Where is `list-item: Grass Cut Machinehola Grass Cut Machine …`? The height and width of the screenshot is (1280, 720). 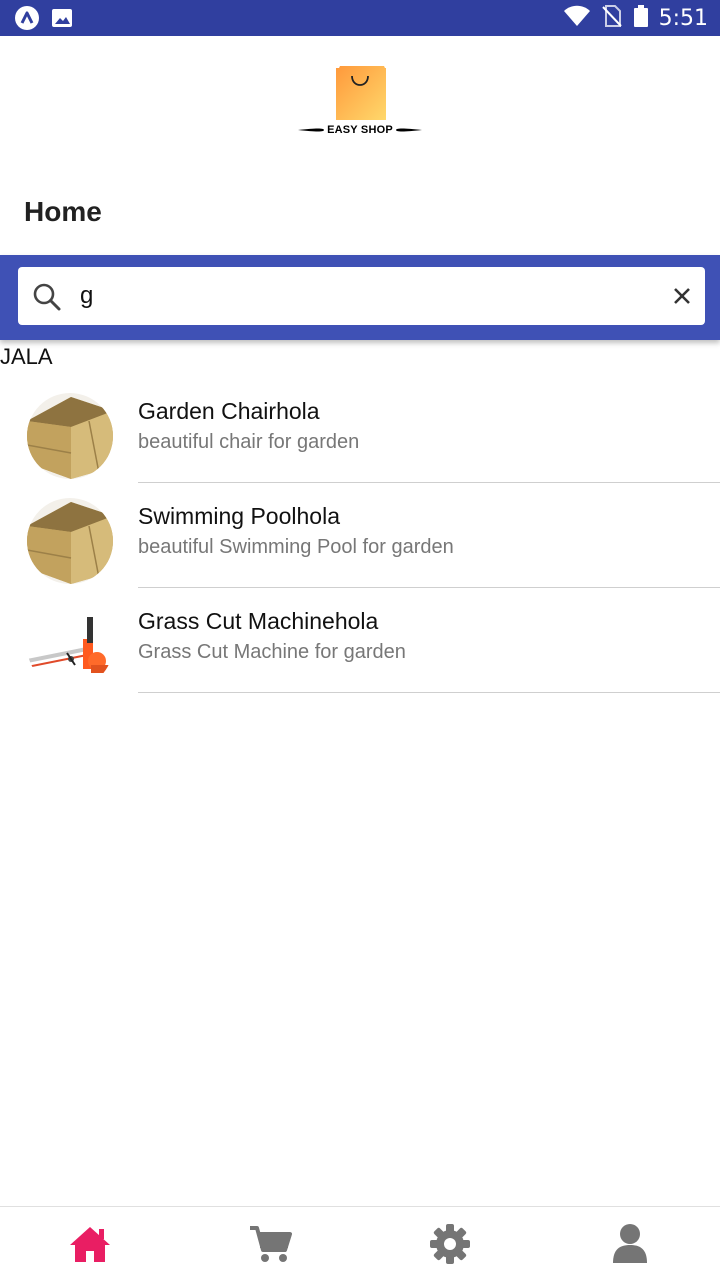 list-item: Grass Cut Machinehola Grass Cut Machine … is located at coordinates (360, 640).